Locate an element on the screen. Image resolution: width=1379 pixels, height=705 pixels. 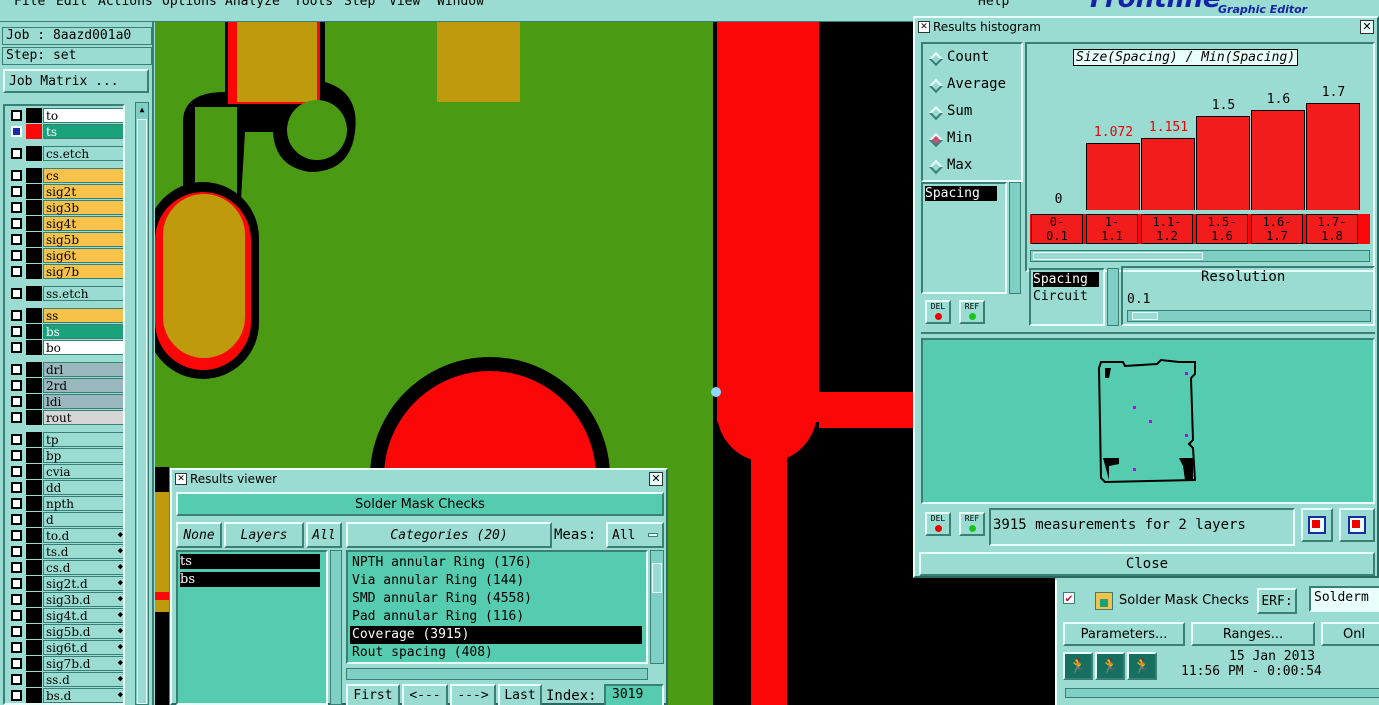
results-viewer-titlebar: ✕ Results viewer ✕ is located at coordinates (419, 479).